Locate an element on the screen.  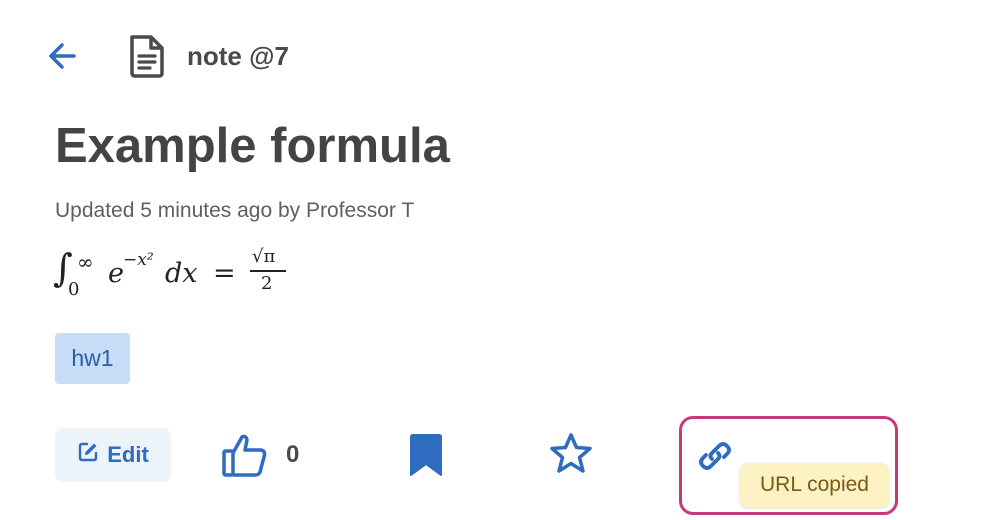
bookmark-icon is located at coordinates (426, 455).